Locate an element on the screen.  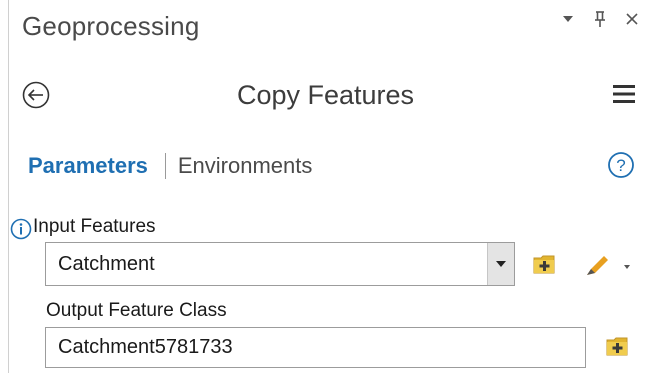
pane-border is located at coordinates (8, 186).